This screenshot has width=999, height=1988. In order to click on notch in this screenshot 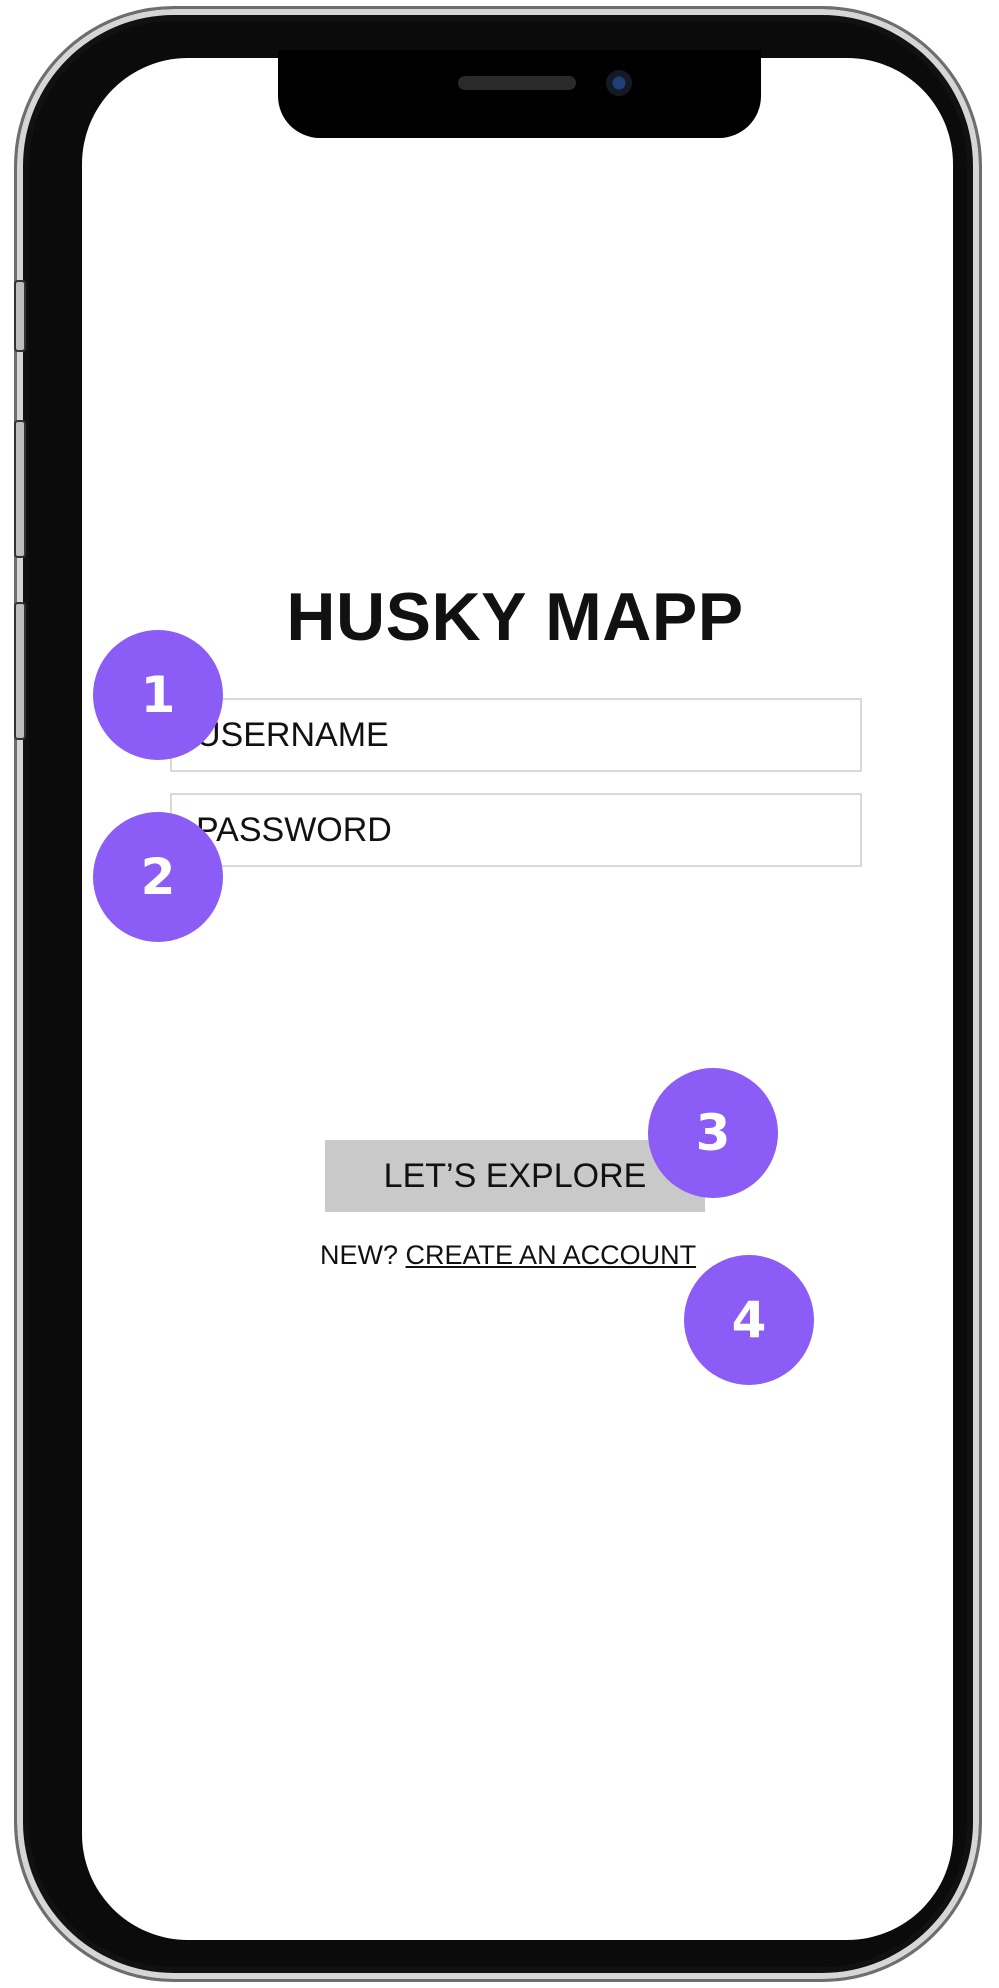, I will do `click(519, 94)`.